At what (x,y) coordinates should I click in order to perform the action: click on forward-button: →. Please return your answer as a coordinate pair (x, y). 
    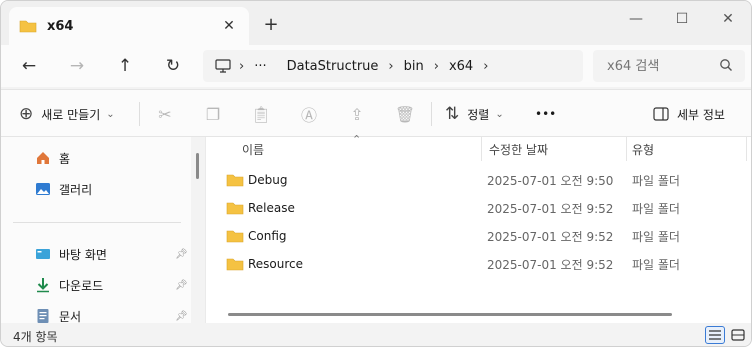
    Looking at the image, I should click on (77, 66).